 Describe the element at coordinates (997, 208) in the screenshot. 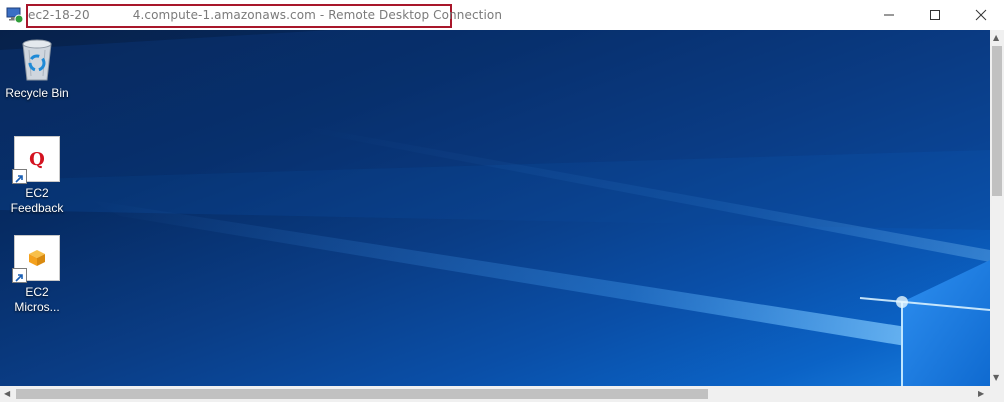

I see `vertical-scrollbar: ▲ ▼` at that location.